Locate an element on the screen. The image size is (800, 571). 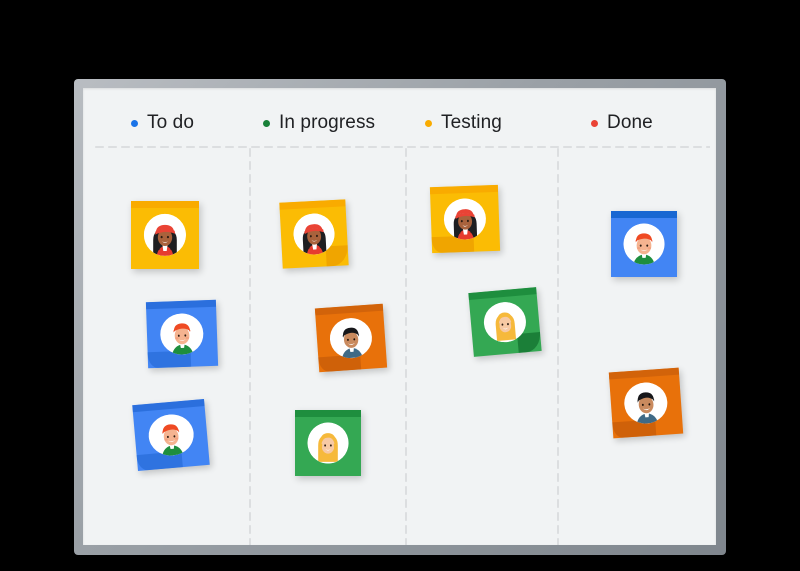
column-label-testing: Testing is located at coordinates (471, 122).